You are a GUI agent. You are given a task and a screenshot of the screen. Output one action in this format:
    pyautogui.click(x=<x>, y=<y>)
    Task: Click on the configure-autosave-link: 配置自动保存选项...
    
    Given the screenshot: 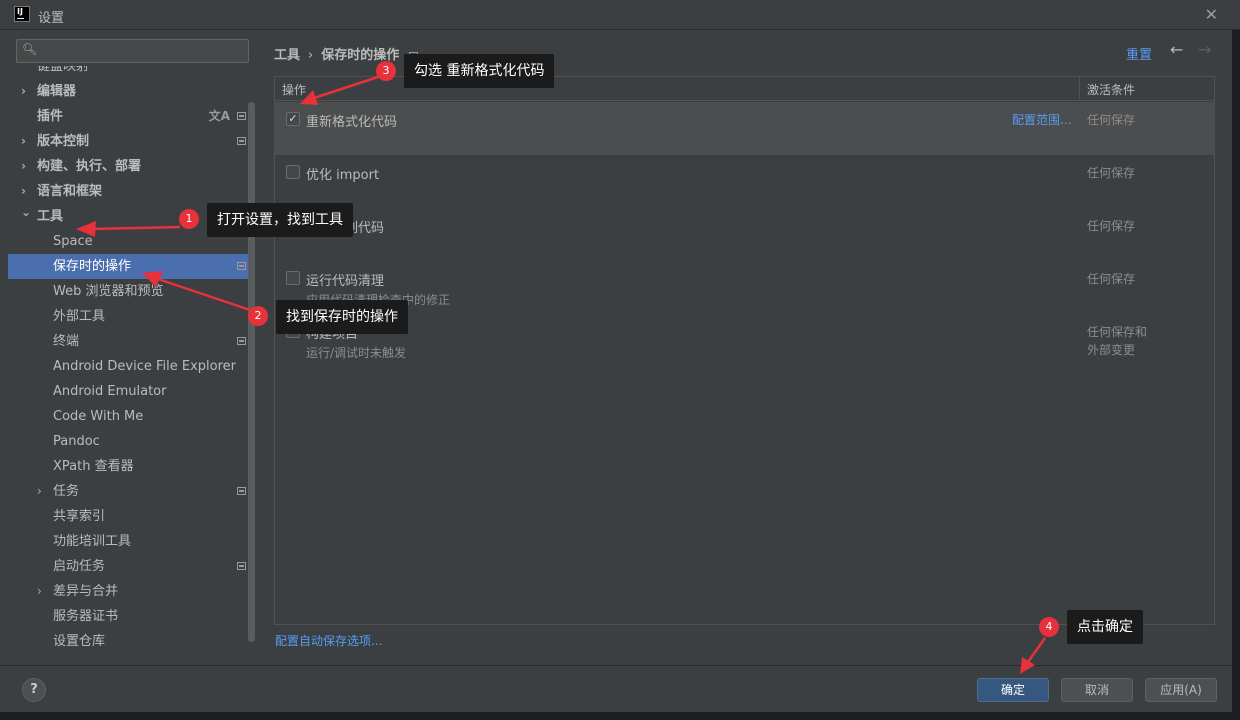 What is the action you would take?
    pyautogui.click(x=328, y=640)
    